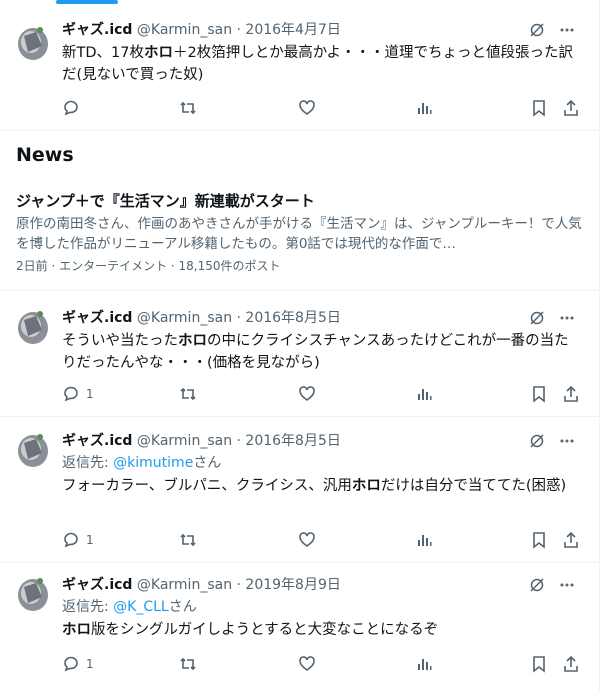 This screenshot has height=692, width=609. I want to click on reply-context: 返信先: @kimutimeさん, so click(141, 463).